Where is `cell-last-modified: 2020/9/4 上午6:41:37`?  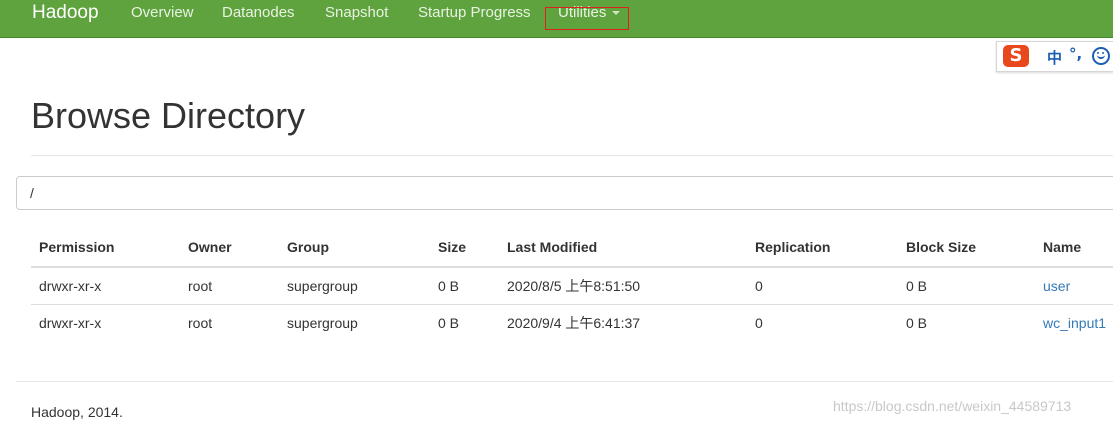 cell-last-modified: 2020/9/4 上午6:41:37 is located at coordinates (574, 323).